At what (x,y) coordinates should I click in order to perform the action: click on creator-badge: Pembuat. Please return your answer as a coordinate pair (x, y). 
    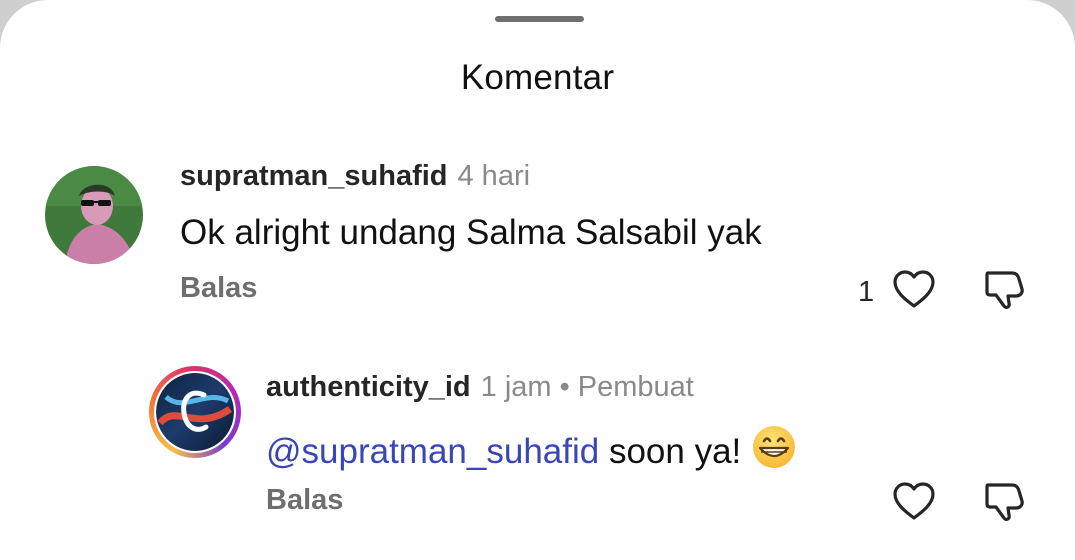
    Looking at the image, I should click on (635, 387).